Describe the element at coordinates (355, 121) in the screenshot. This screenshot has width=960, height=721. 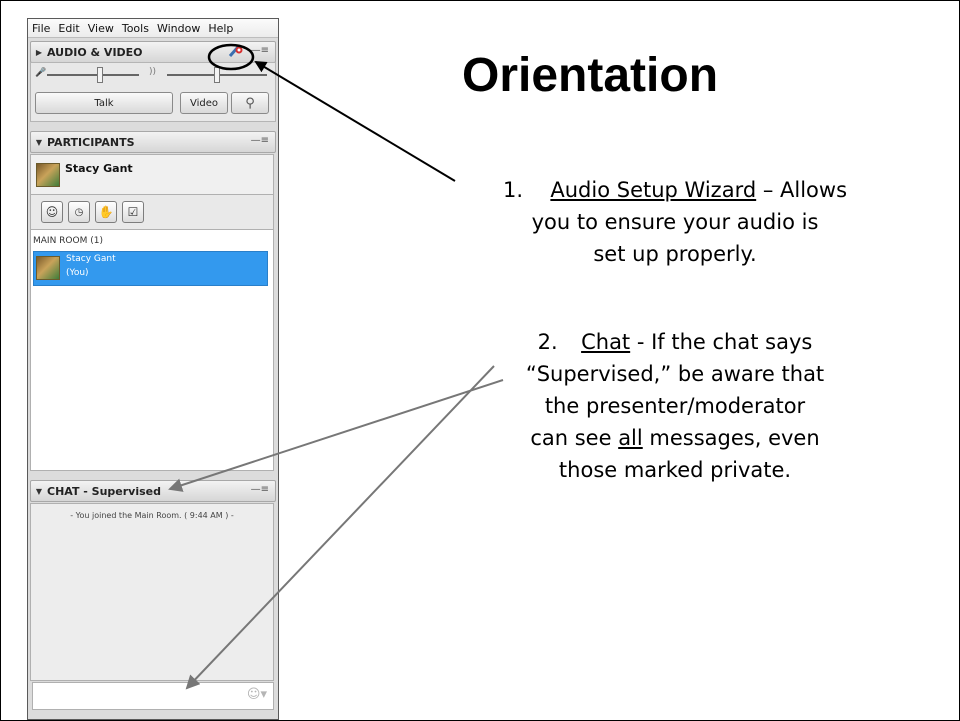
I see `arrow-audio-wizard` at that location.